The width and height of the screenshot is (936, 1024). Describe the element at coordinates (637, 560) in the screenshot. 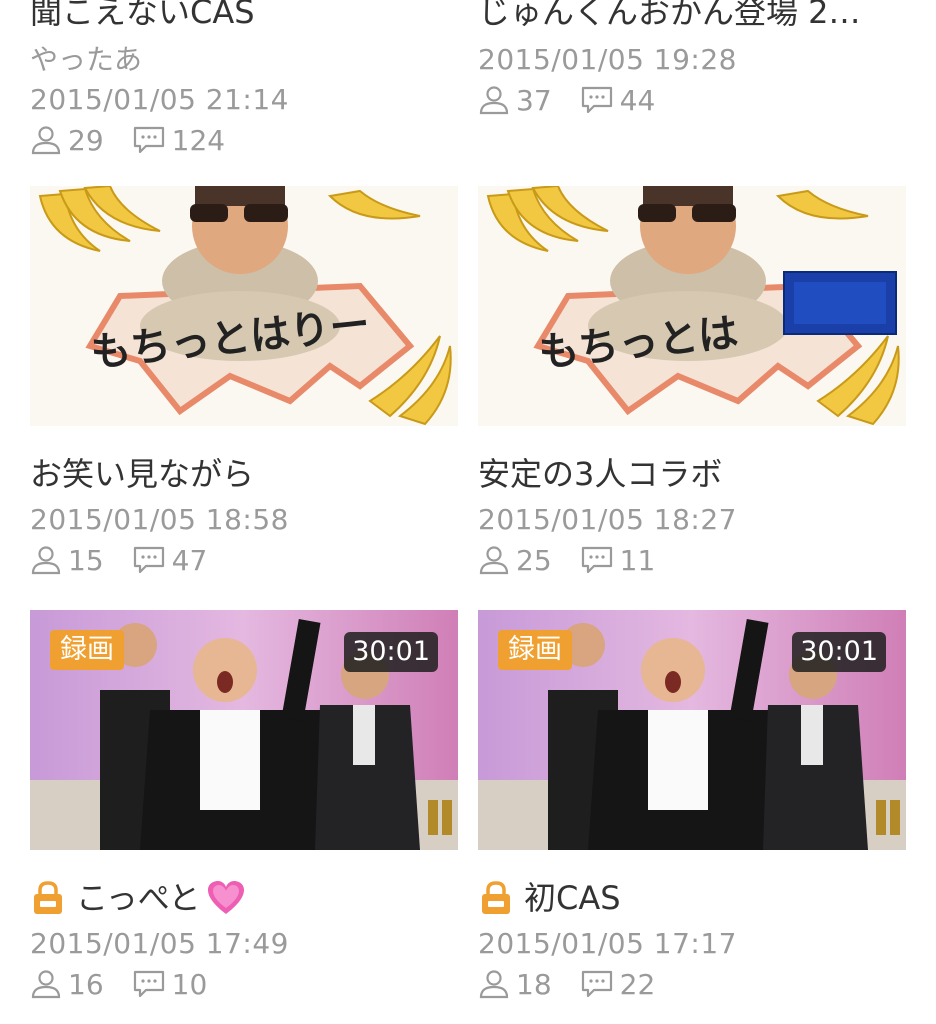

I see `comment-count-value: 11` at that location.